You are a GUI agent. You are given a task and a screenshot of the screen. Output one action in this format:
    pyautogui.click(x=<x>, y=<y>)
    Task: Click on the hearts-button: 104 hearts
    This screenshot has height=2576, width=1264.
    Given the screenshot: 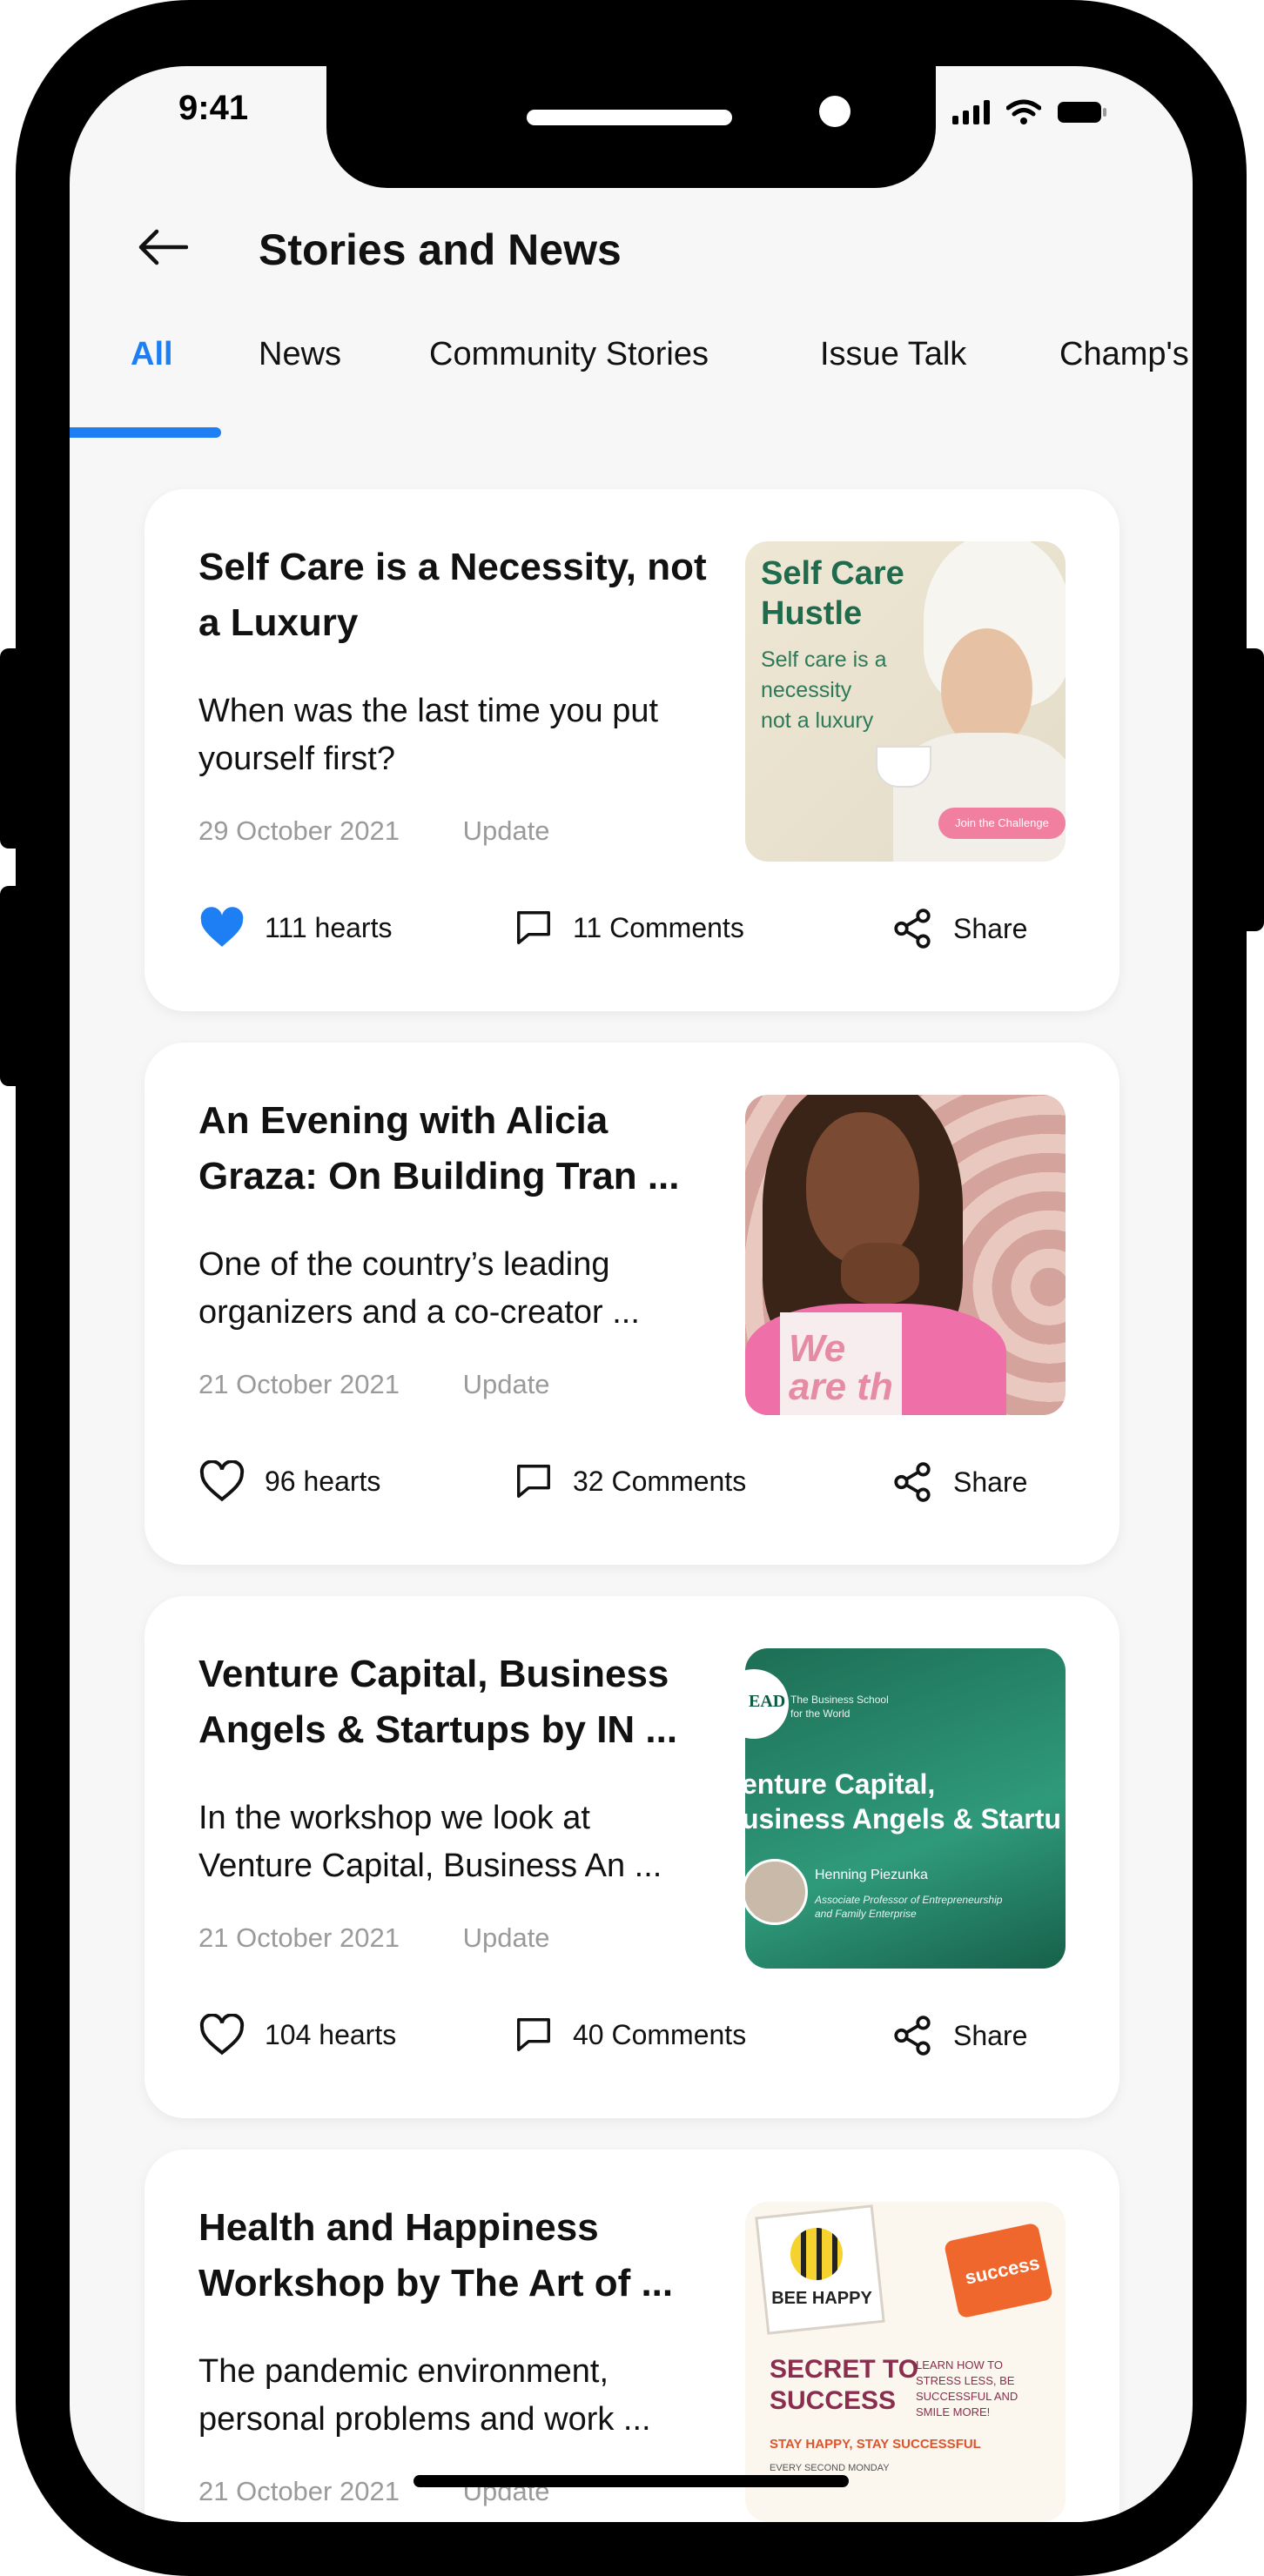 What is the action you would take?
    pyautogui.click(x=297, y=2035)
    